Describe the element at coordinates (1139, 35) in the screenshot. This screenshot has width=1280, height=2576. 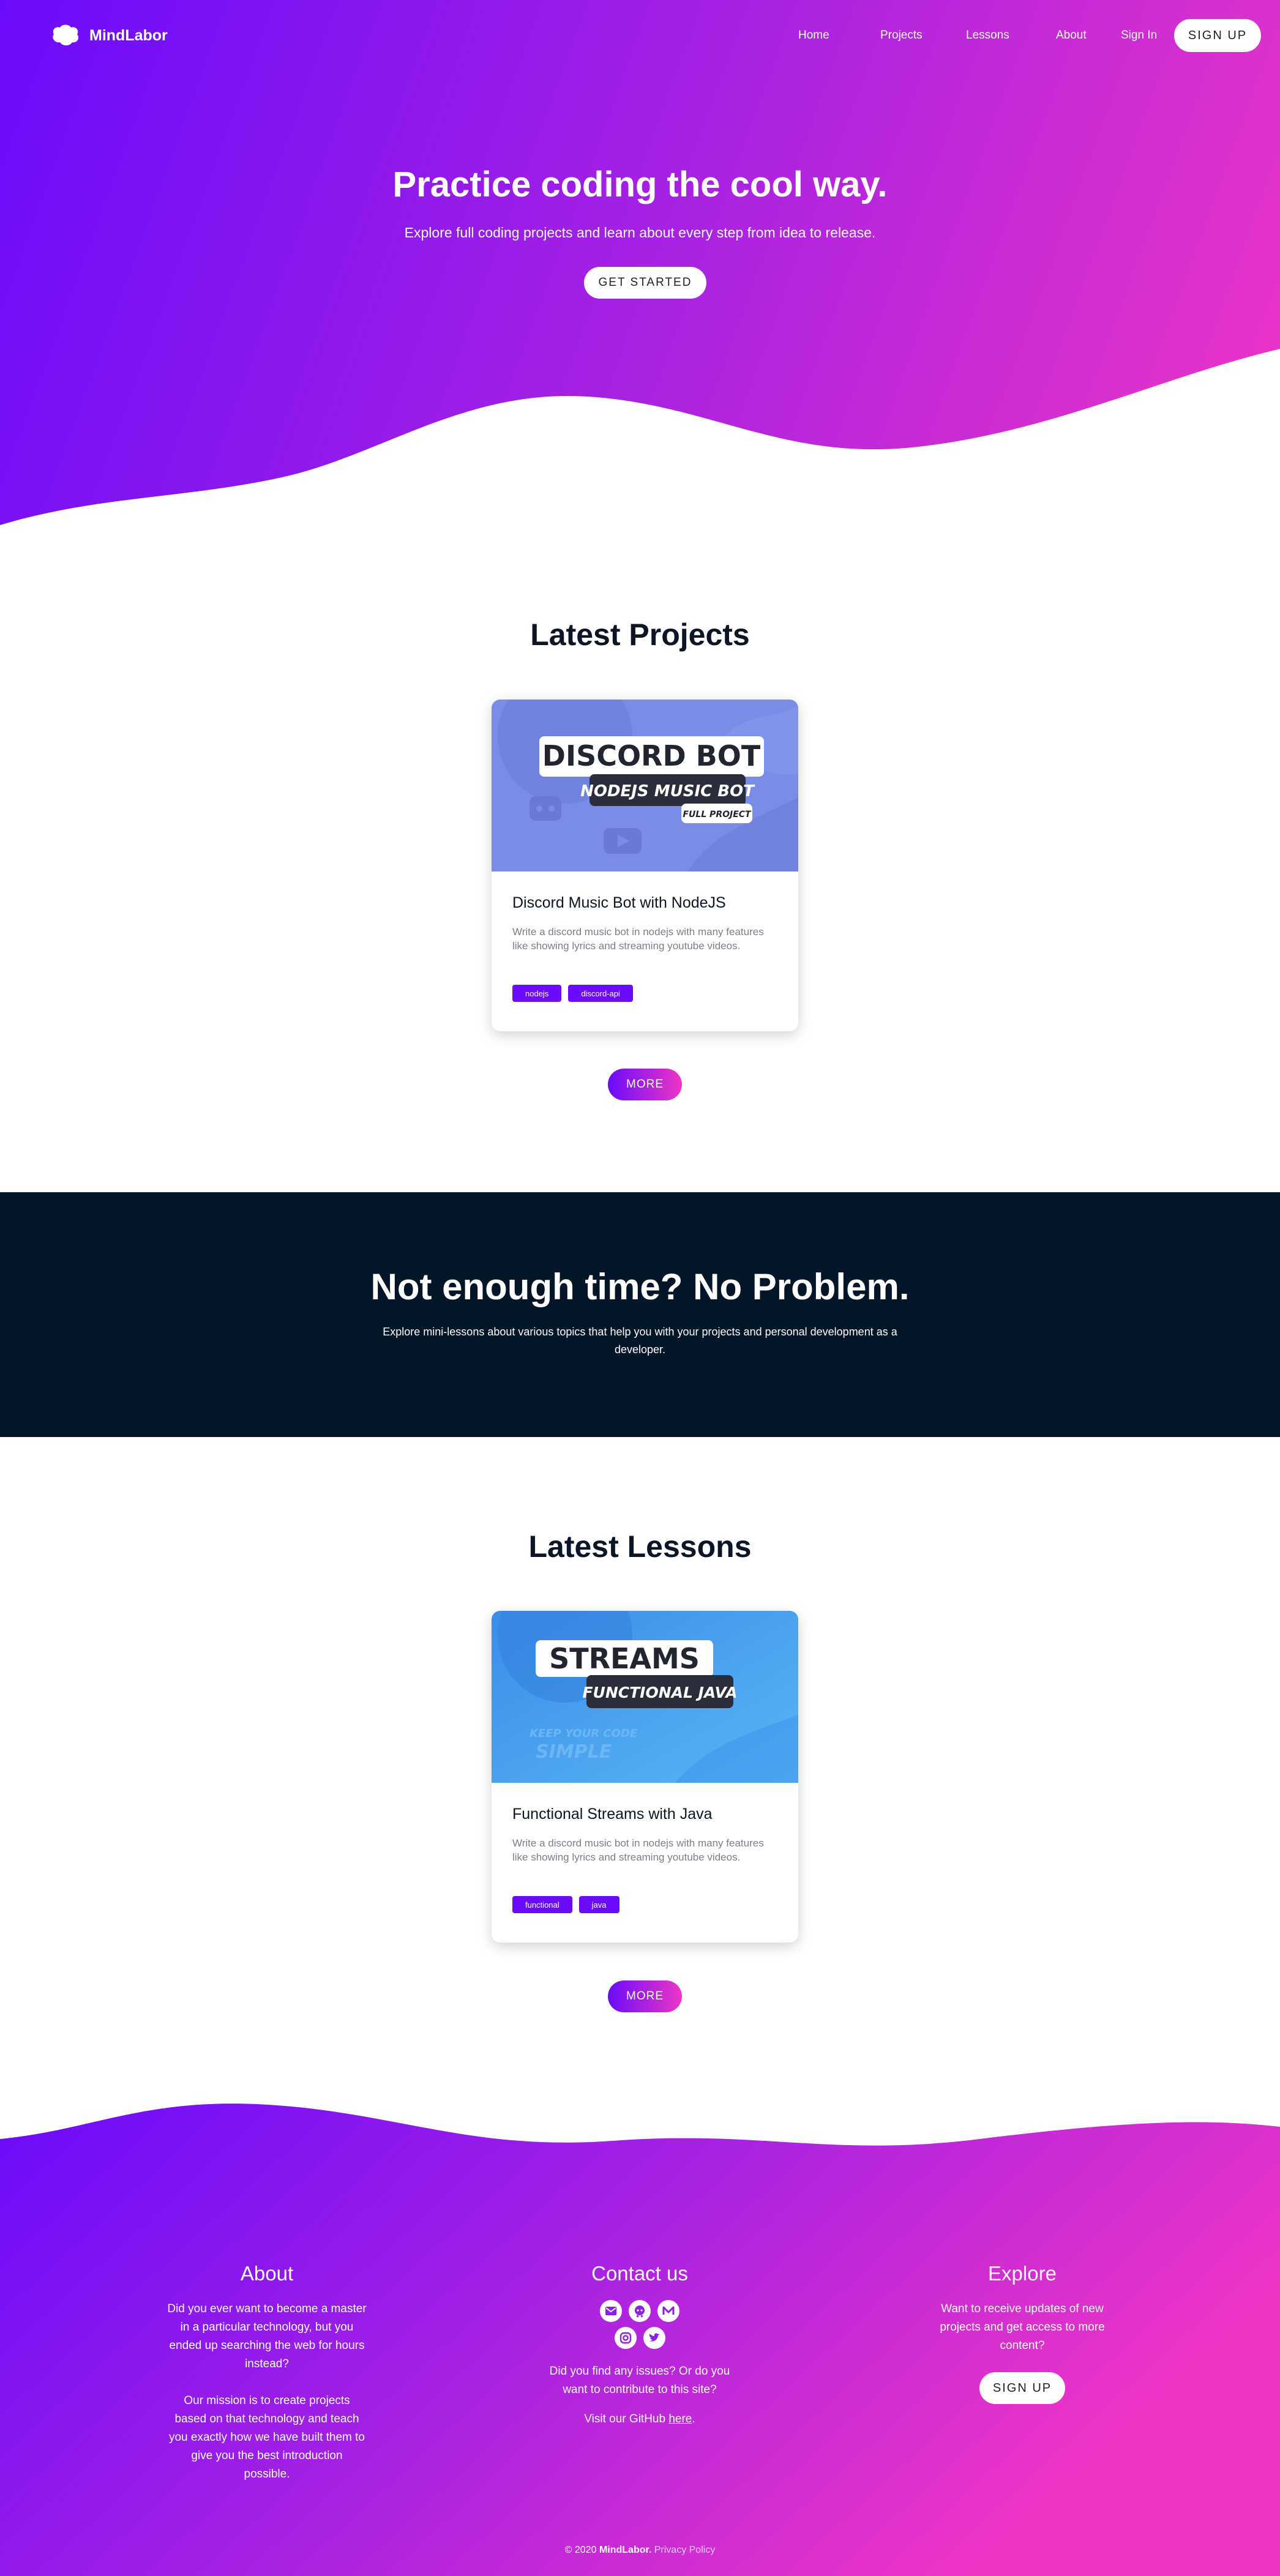
I see `nav-sign-in-link: Sign In` at that location.